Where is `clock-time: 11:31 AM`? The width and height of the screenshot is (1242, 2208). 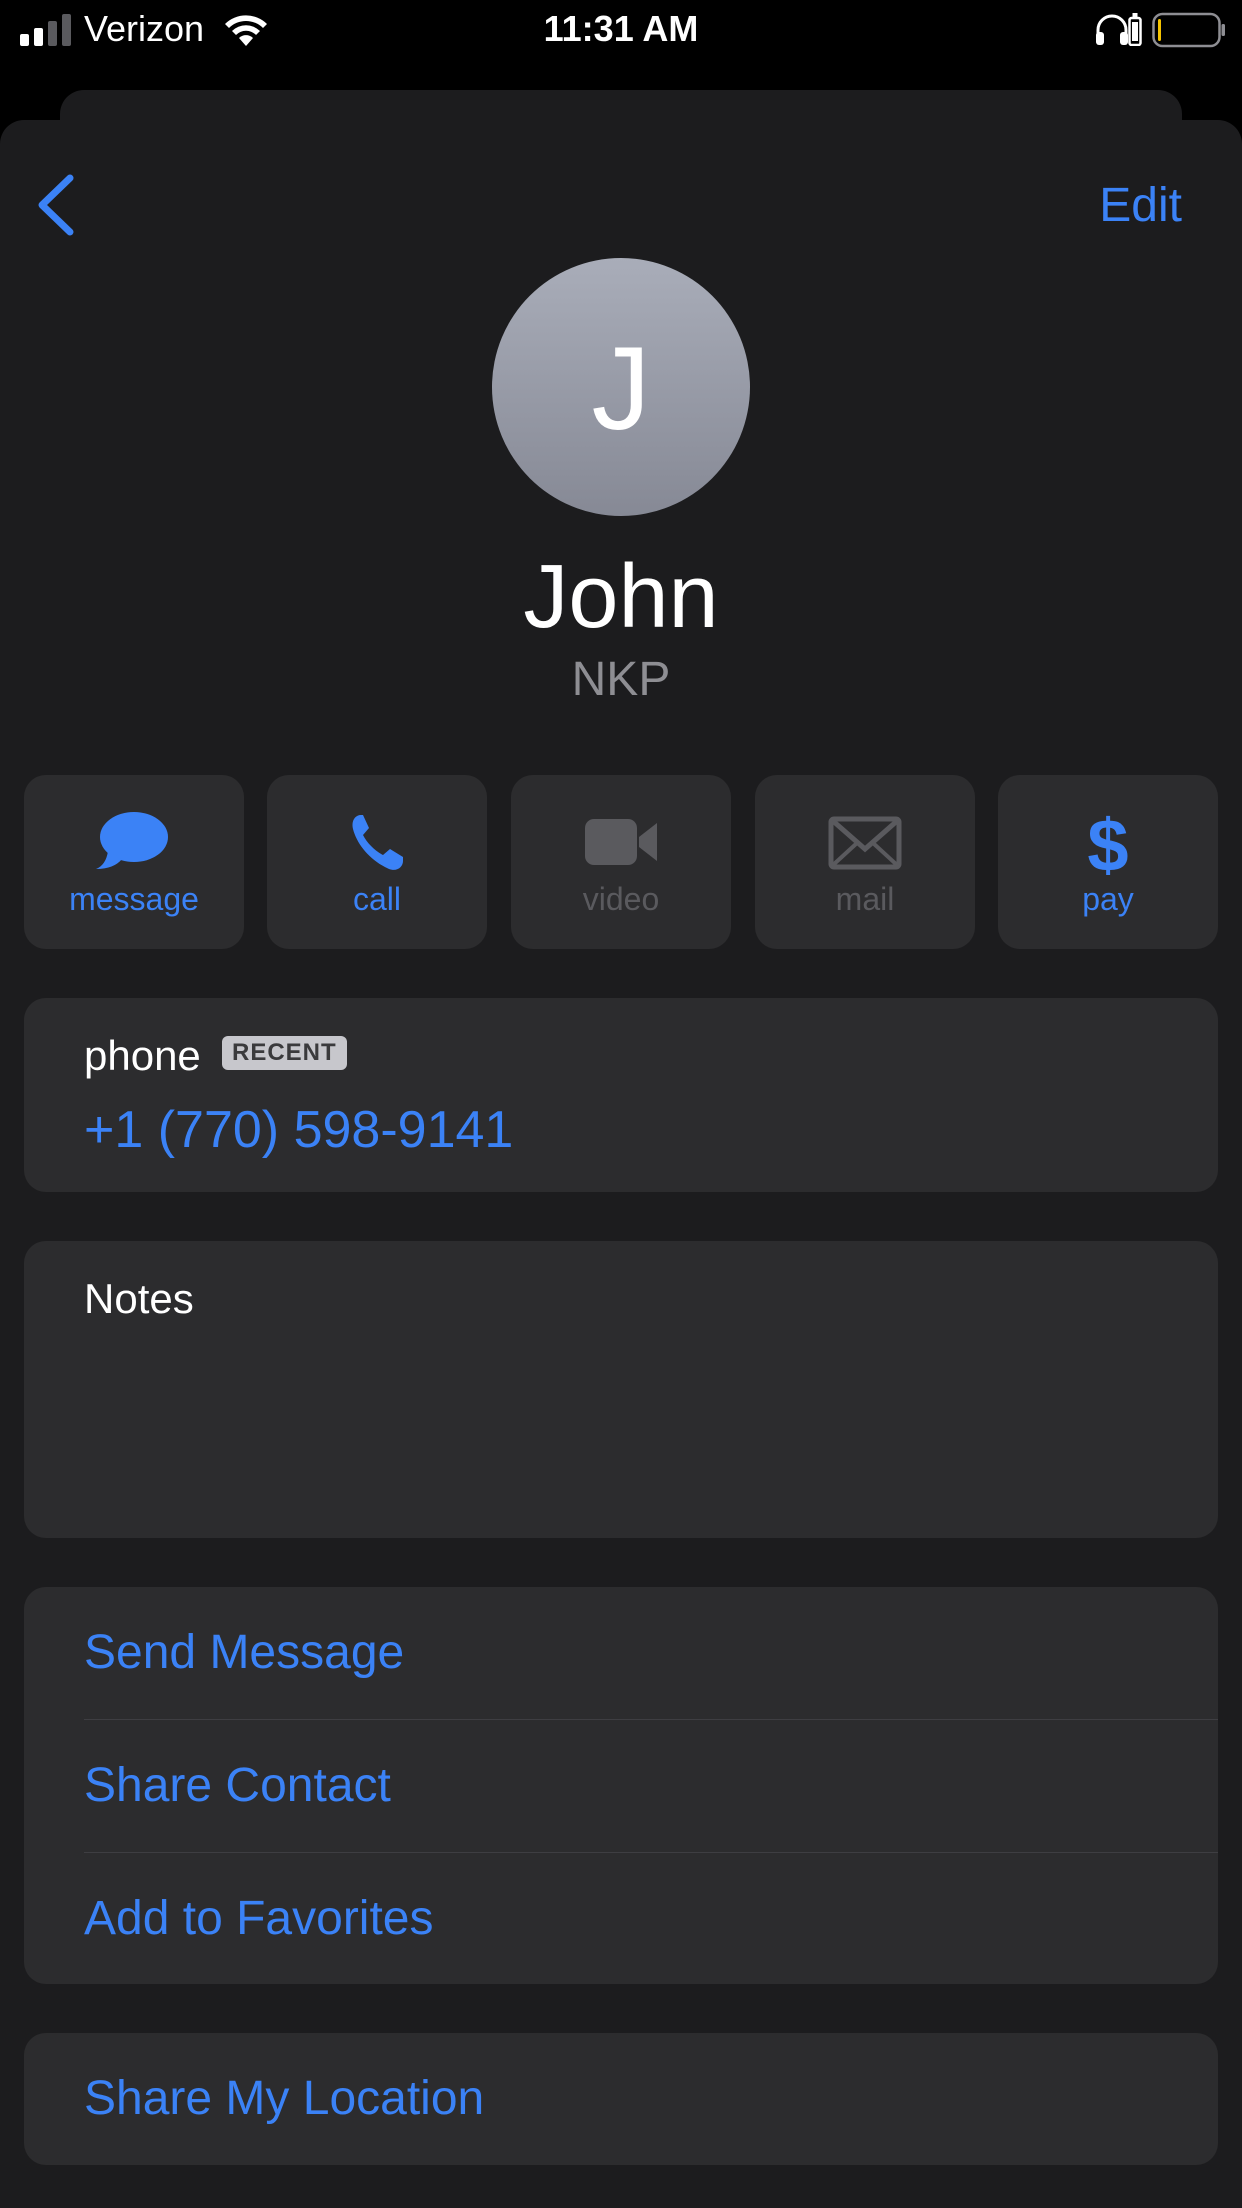
clock-time: 11:31 AM is located at coordinates (621, 28).